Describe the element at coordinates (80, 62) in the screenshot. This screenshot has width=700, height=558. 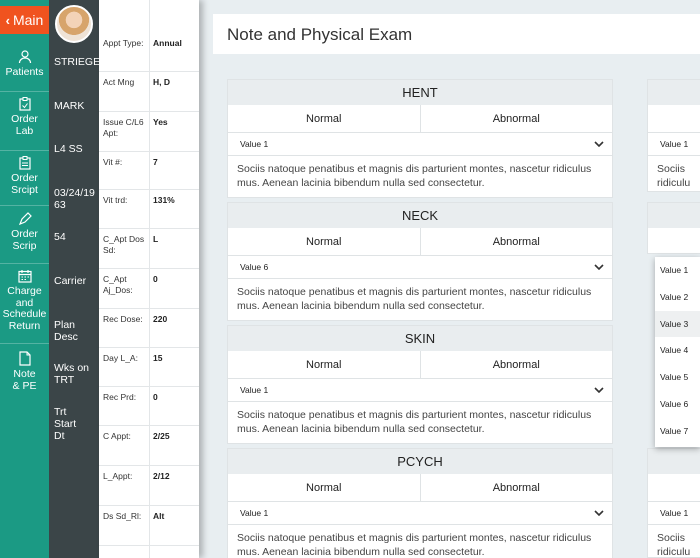
I see `patient-name: STRIEGEL` at that location.